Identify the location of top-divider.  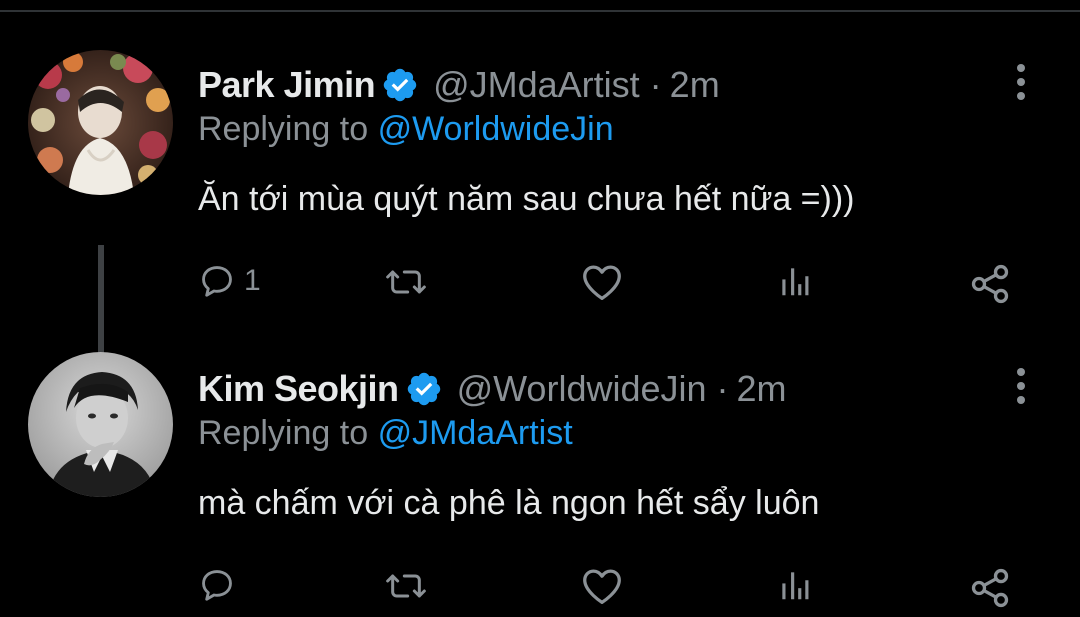
(540, 6).